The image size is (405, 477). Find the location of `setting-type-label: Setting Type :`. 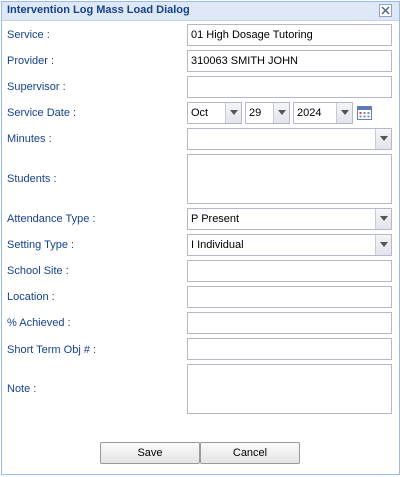

setting-type-label: Setting Type : is located at coordinates (41, 245).